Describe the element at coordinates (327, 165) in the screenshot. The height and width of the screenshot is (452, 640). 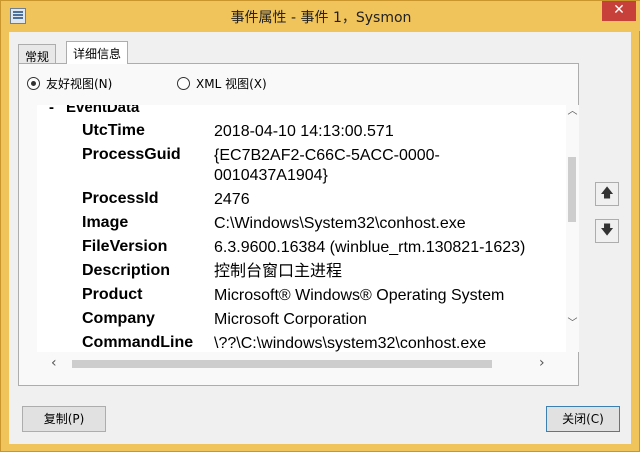
I see `field-value: {EC7B2AF2-C66C-5ACC-0000-0010437A1904}` at that location.